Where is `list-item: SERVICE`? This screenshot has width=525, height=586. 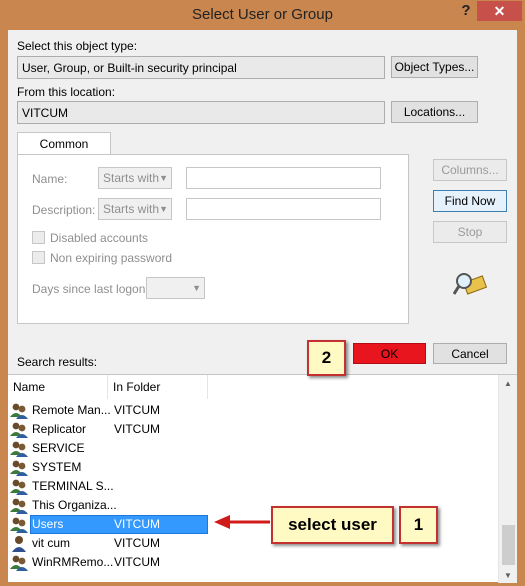
list-item: SERVICE is located at coordinates (253, 448).